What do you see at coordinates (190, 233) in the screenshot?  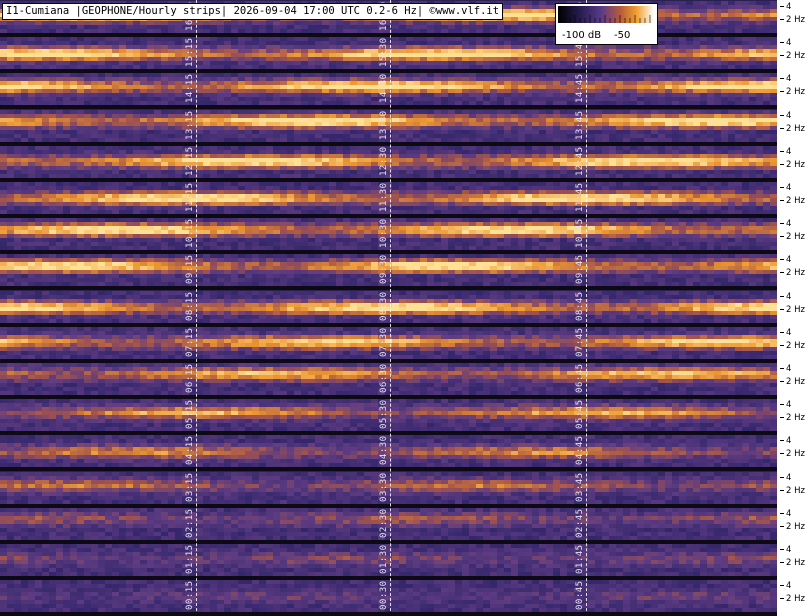 I see `time-label: 10:15` at bounding box center [190, 233].